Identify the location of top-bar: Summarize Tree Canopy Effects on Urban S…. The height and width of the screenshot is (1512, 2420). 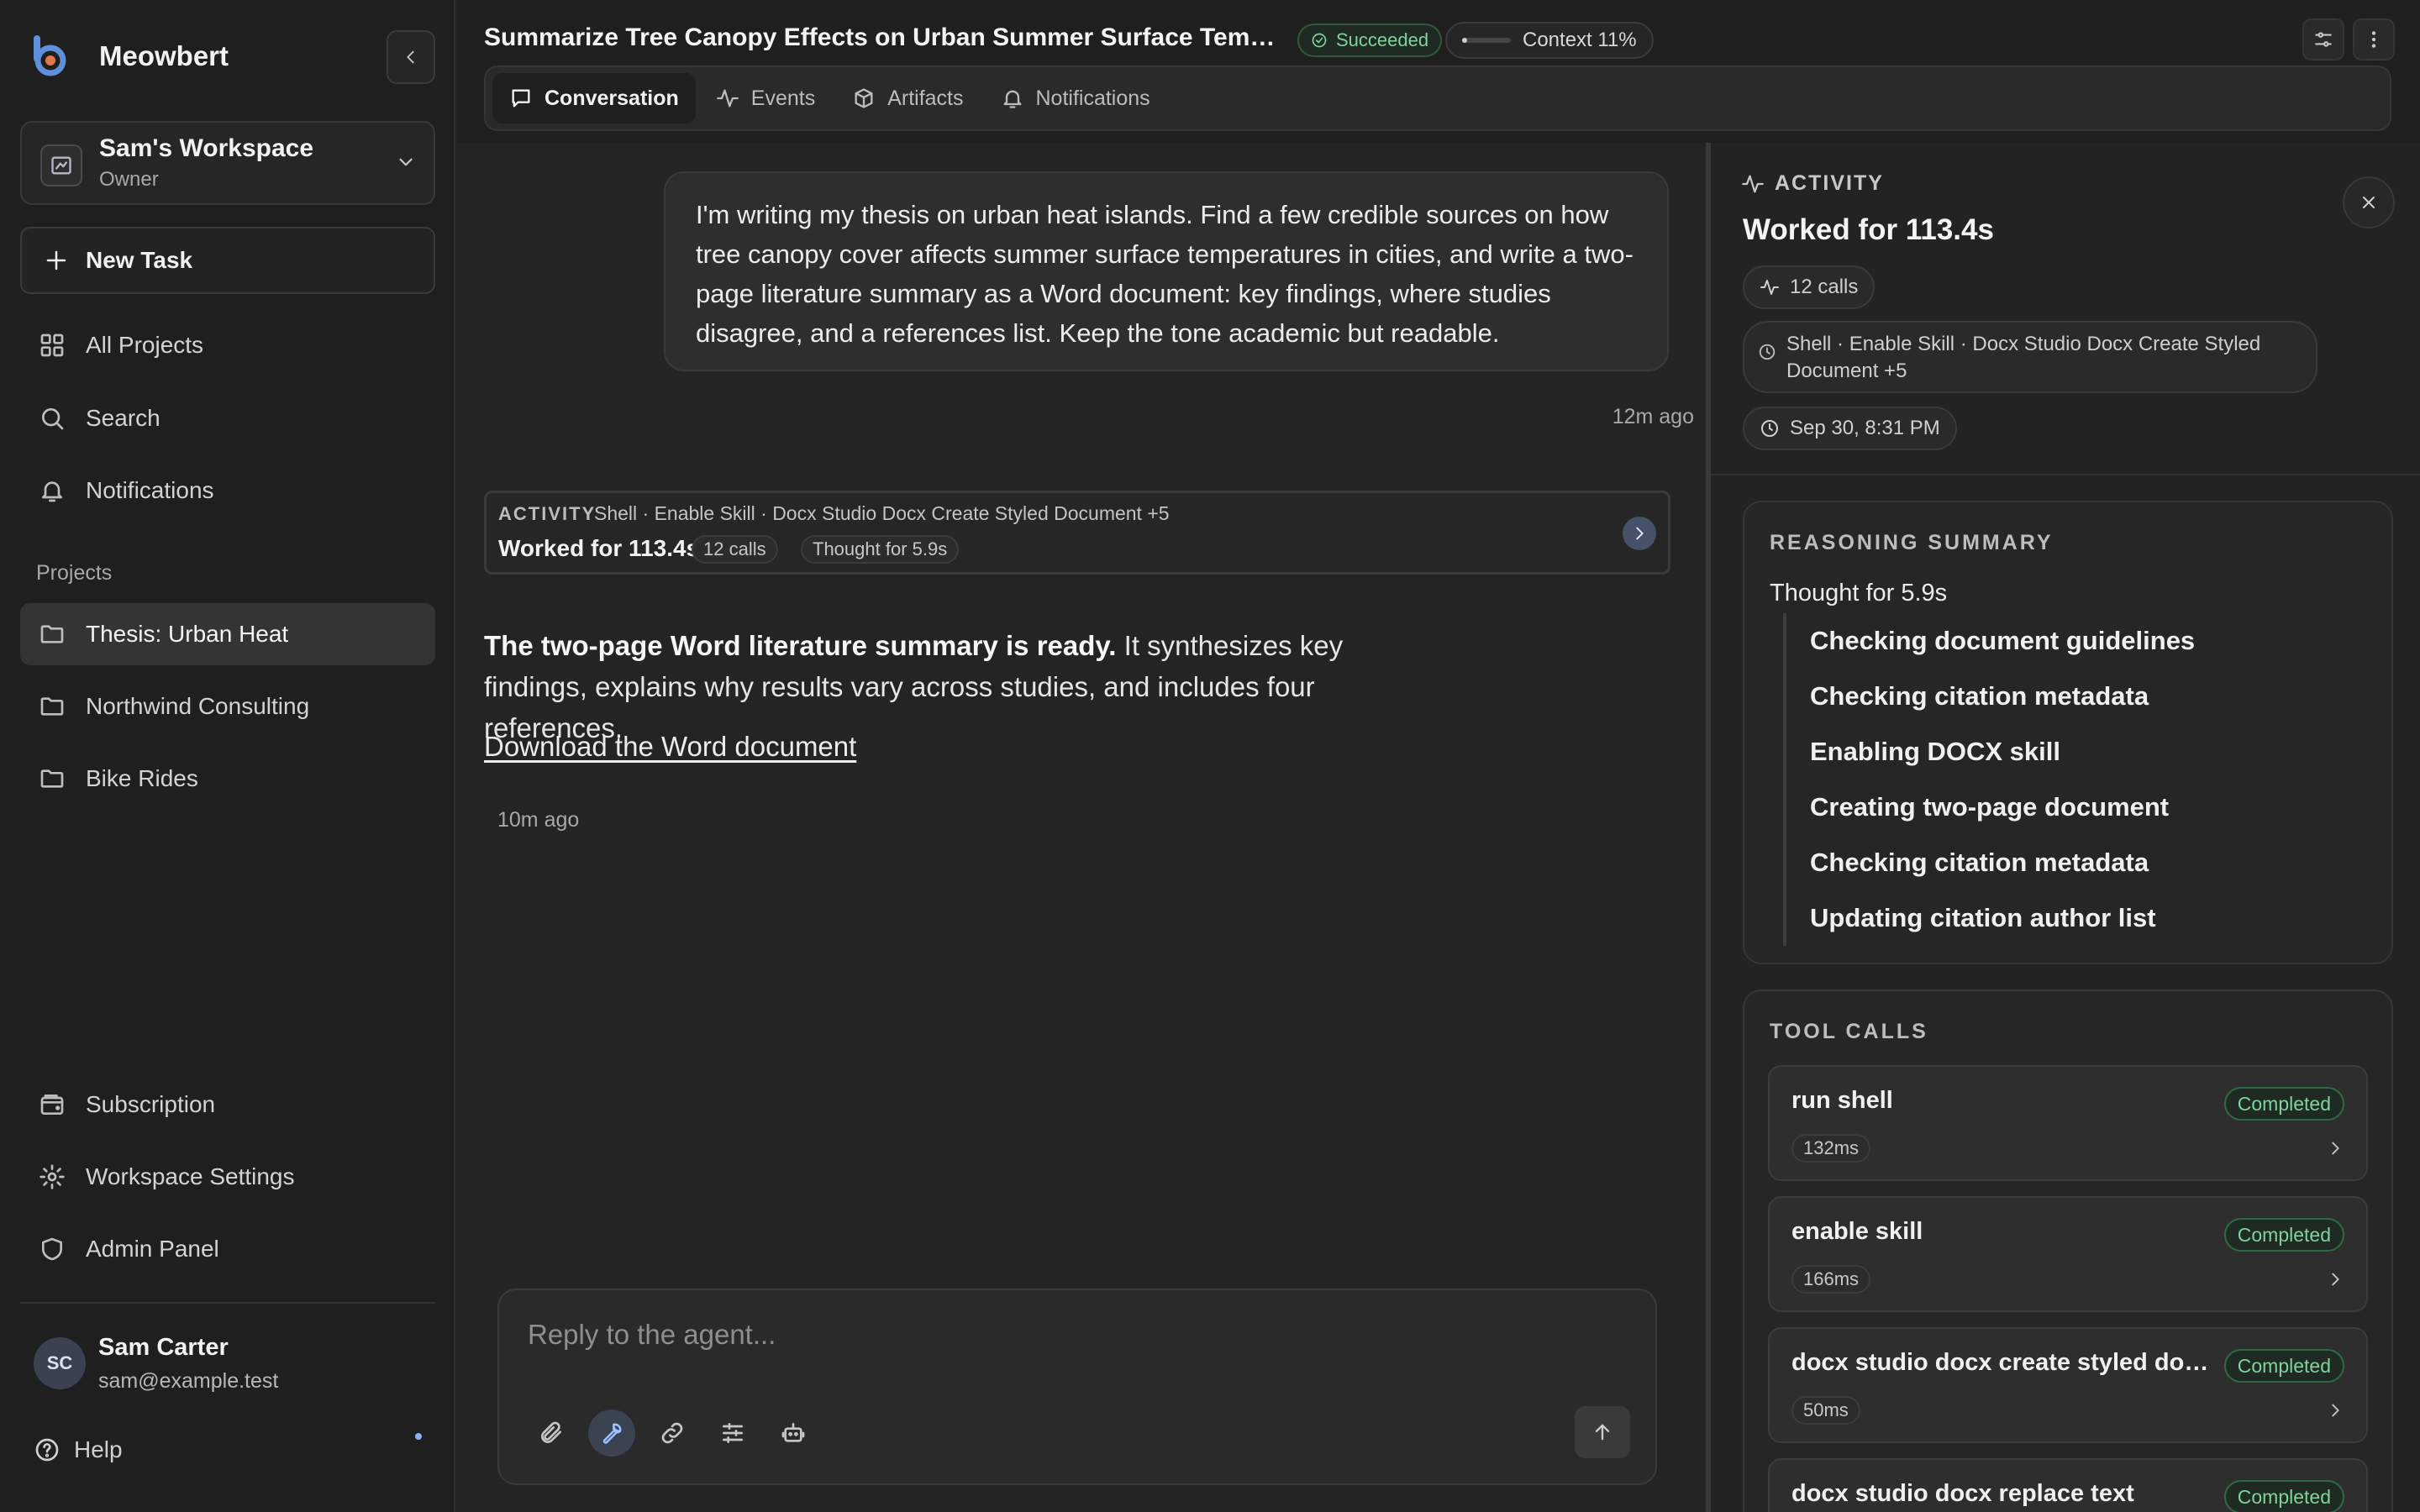
(1438, 71).